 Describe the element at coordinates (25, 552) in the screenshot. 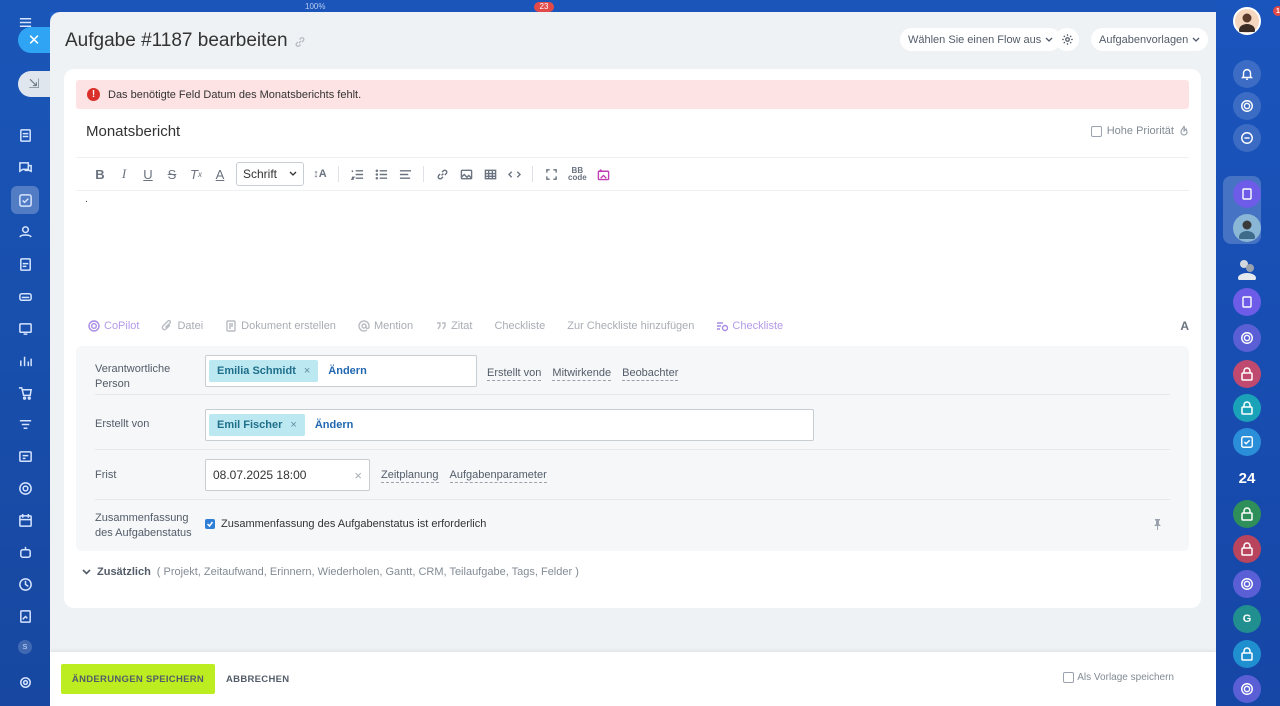

I see `robot-icon` at that location.